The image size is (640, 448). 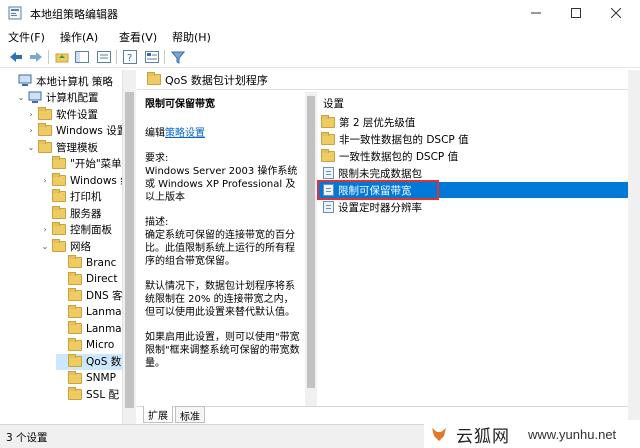 I want to click on forward-arrow-icon, so click(x=36, y=57).